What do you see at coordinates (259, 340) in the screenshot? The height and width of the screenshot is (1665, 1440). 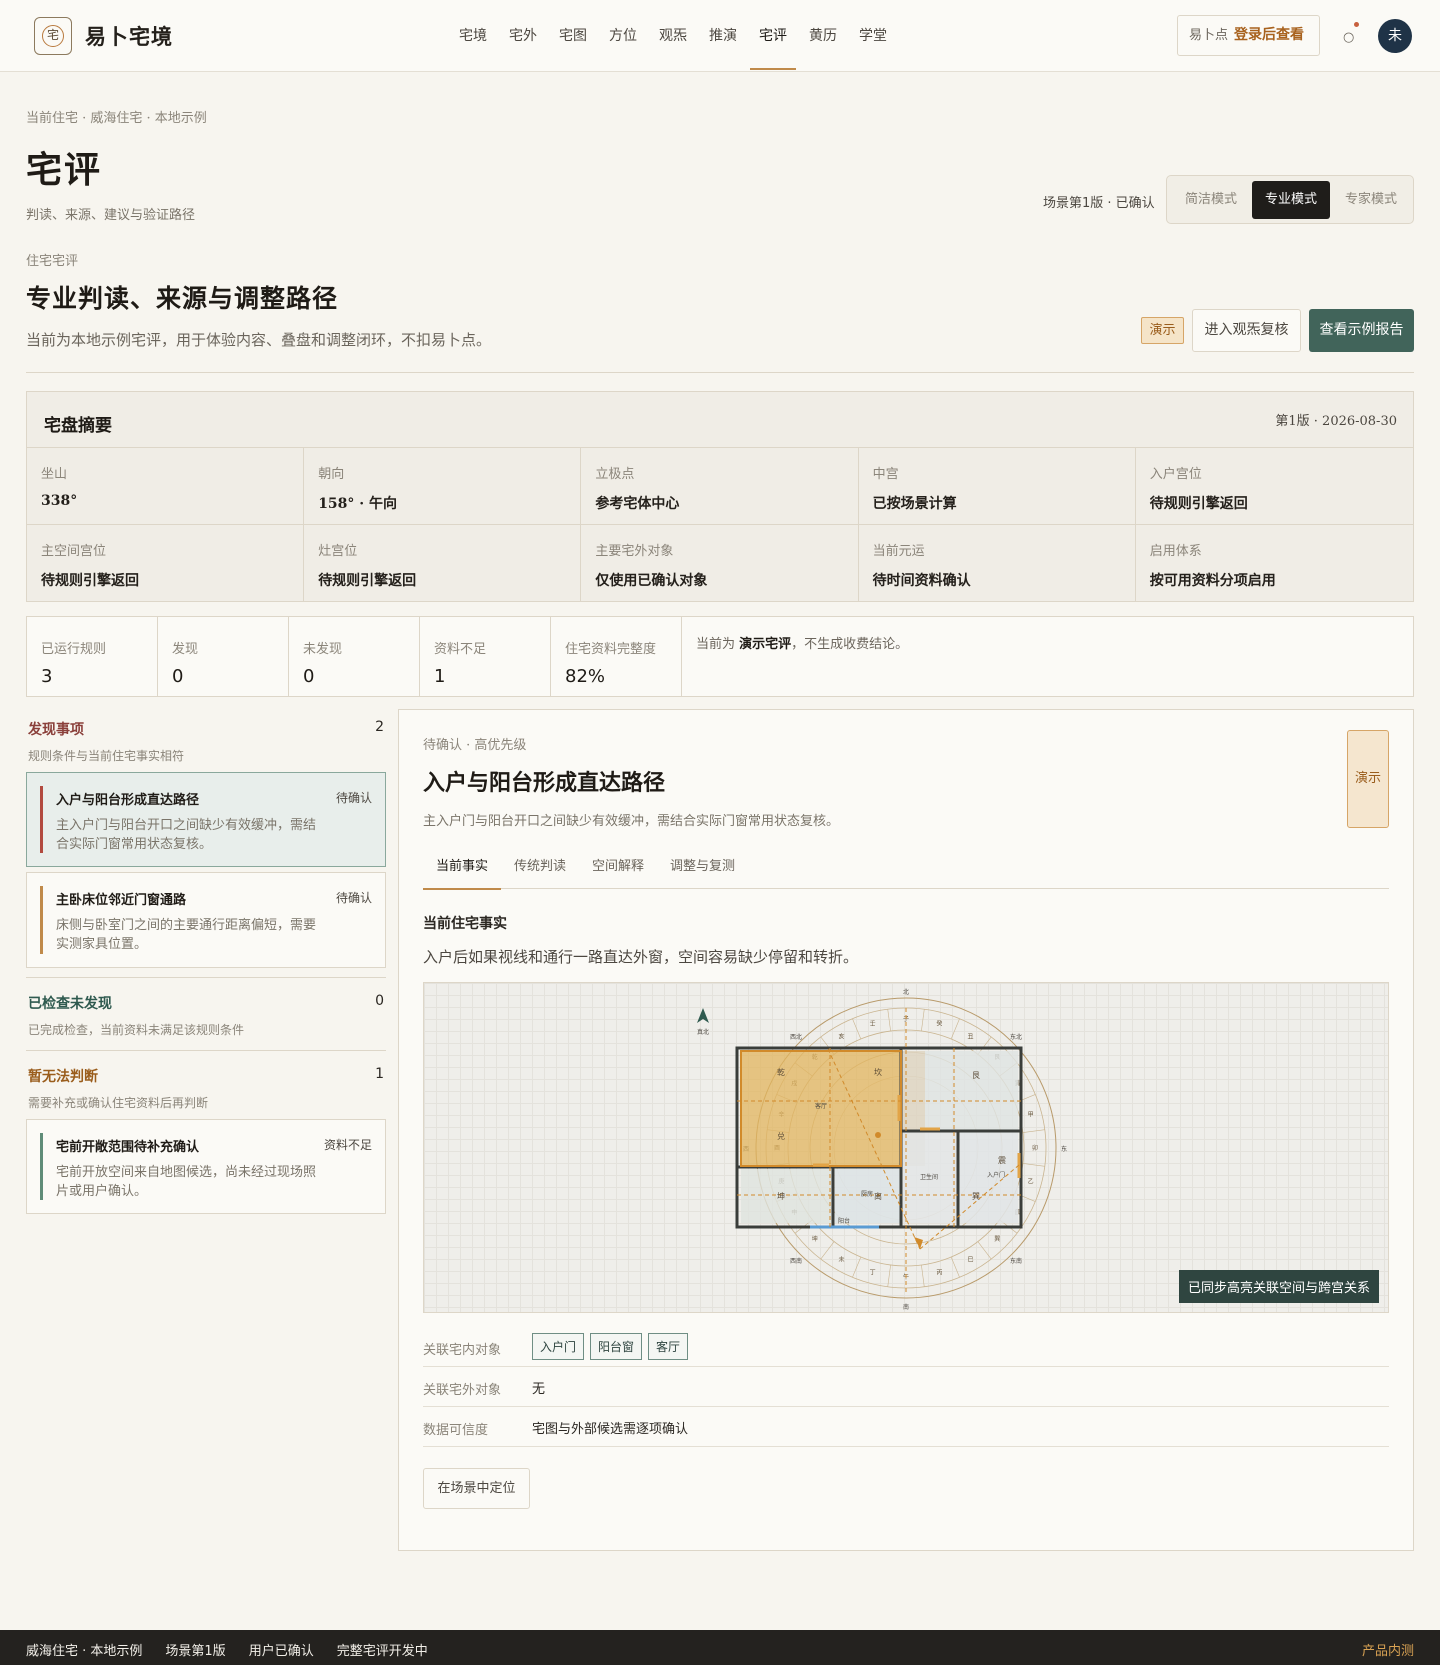 I see `section-desc: 当前为本地示例宅评，用于体验内容、叠盘和调整闭环，不扣易卜点。` at bounding box center [259, 340].